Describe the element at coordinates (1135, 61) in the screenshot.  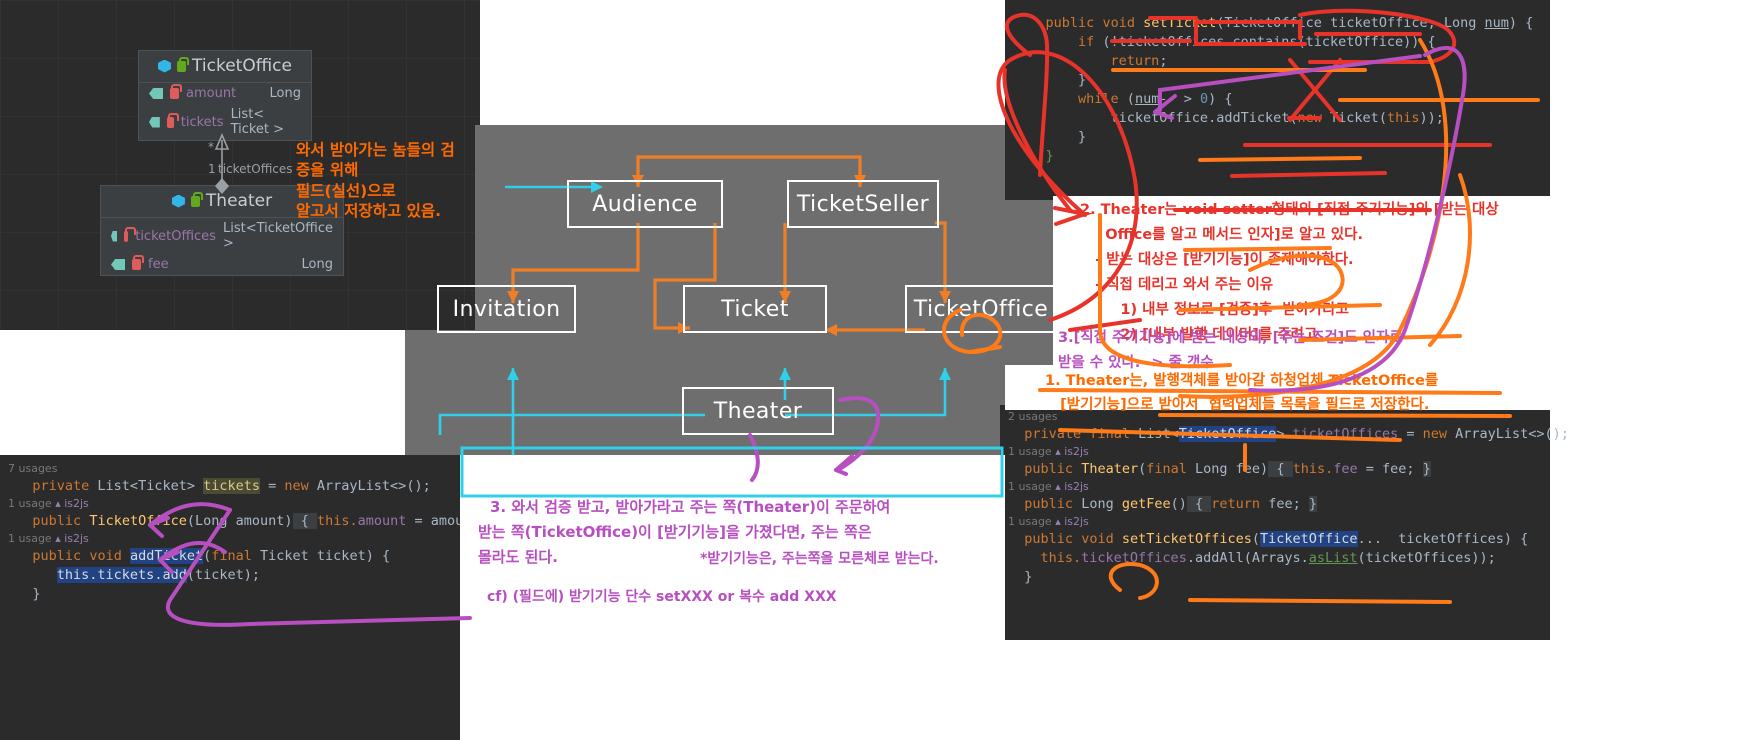
I see `code-token: return` at that location.